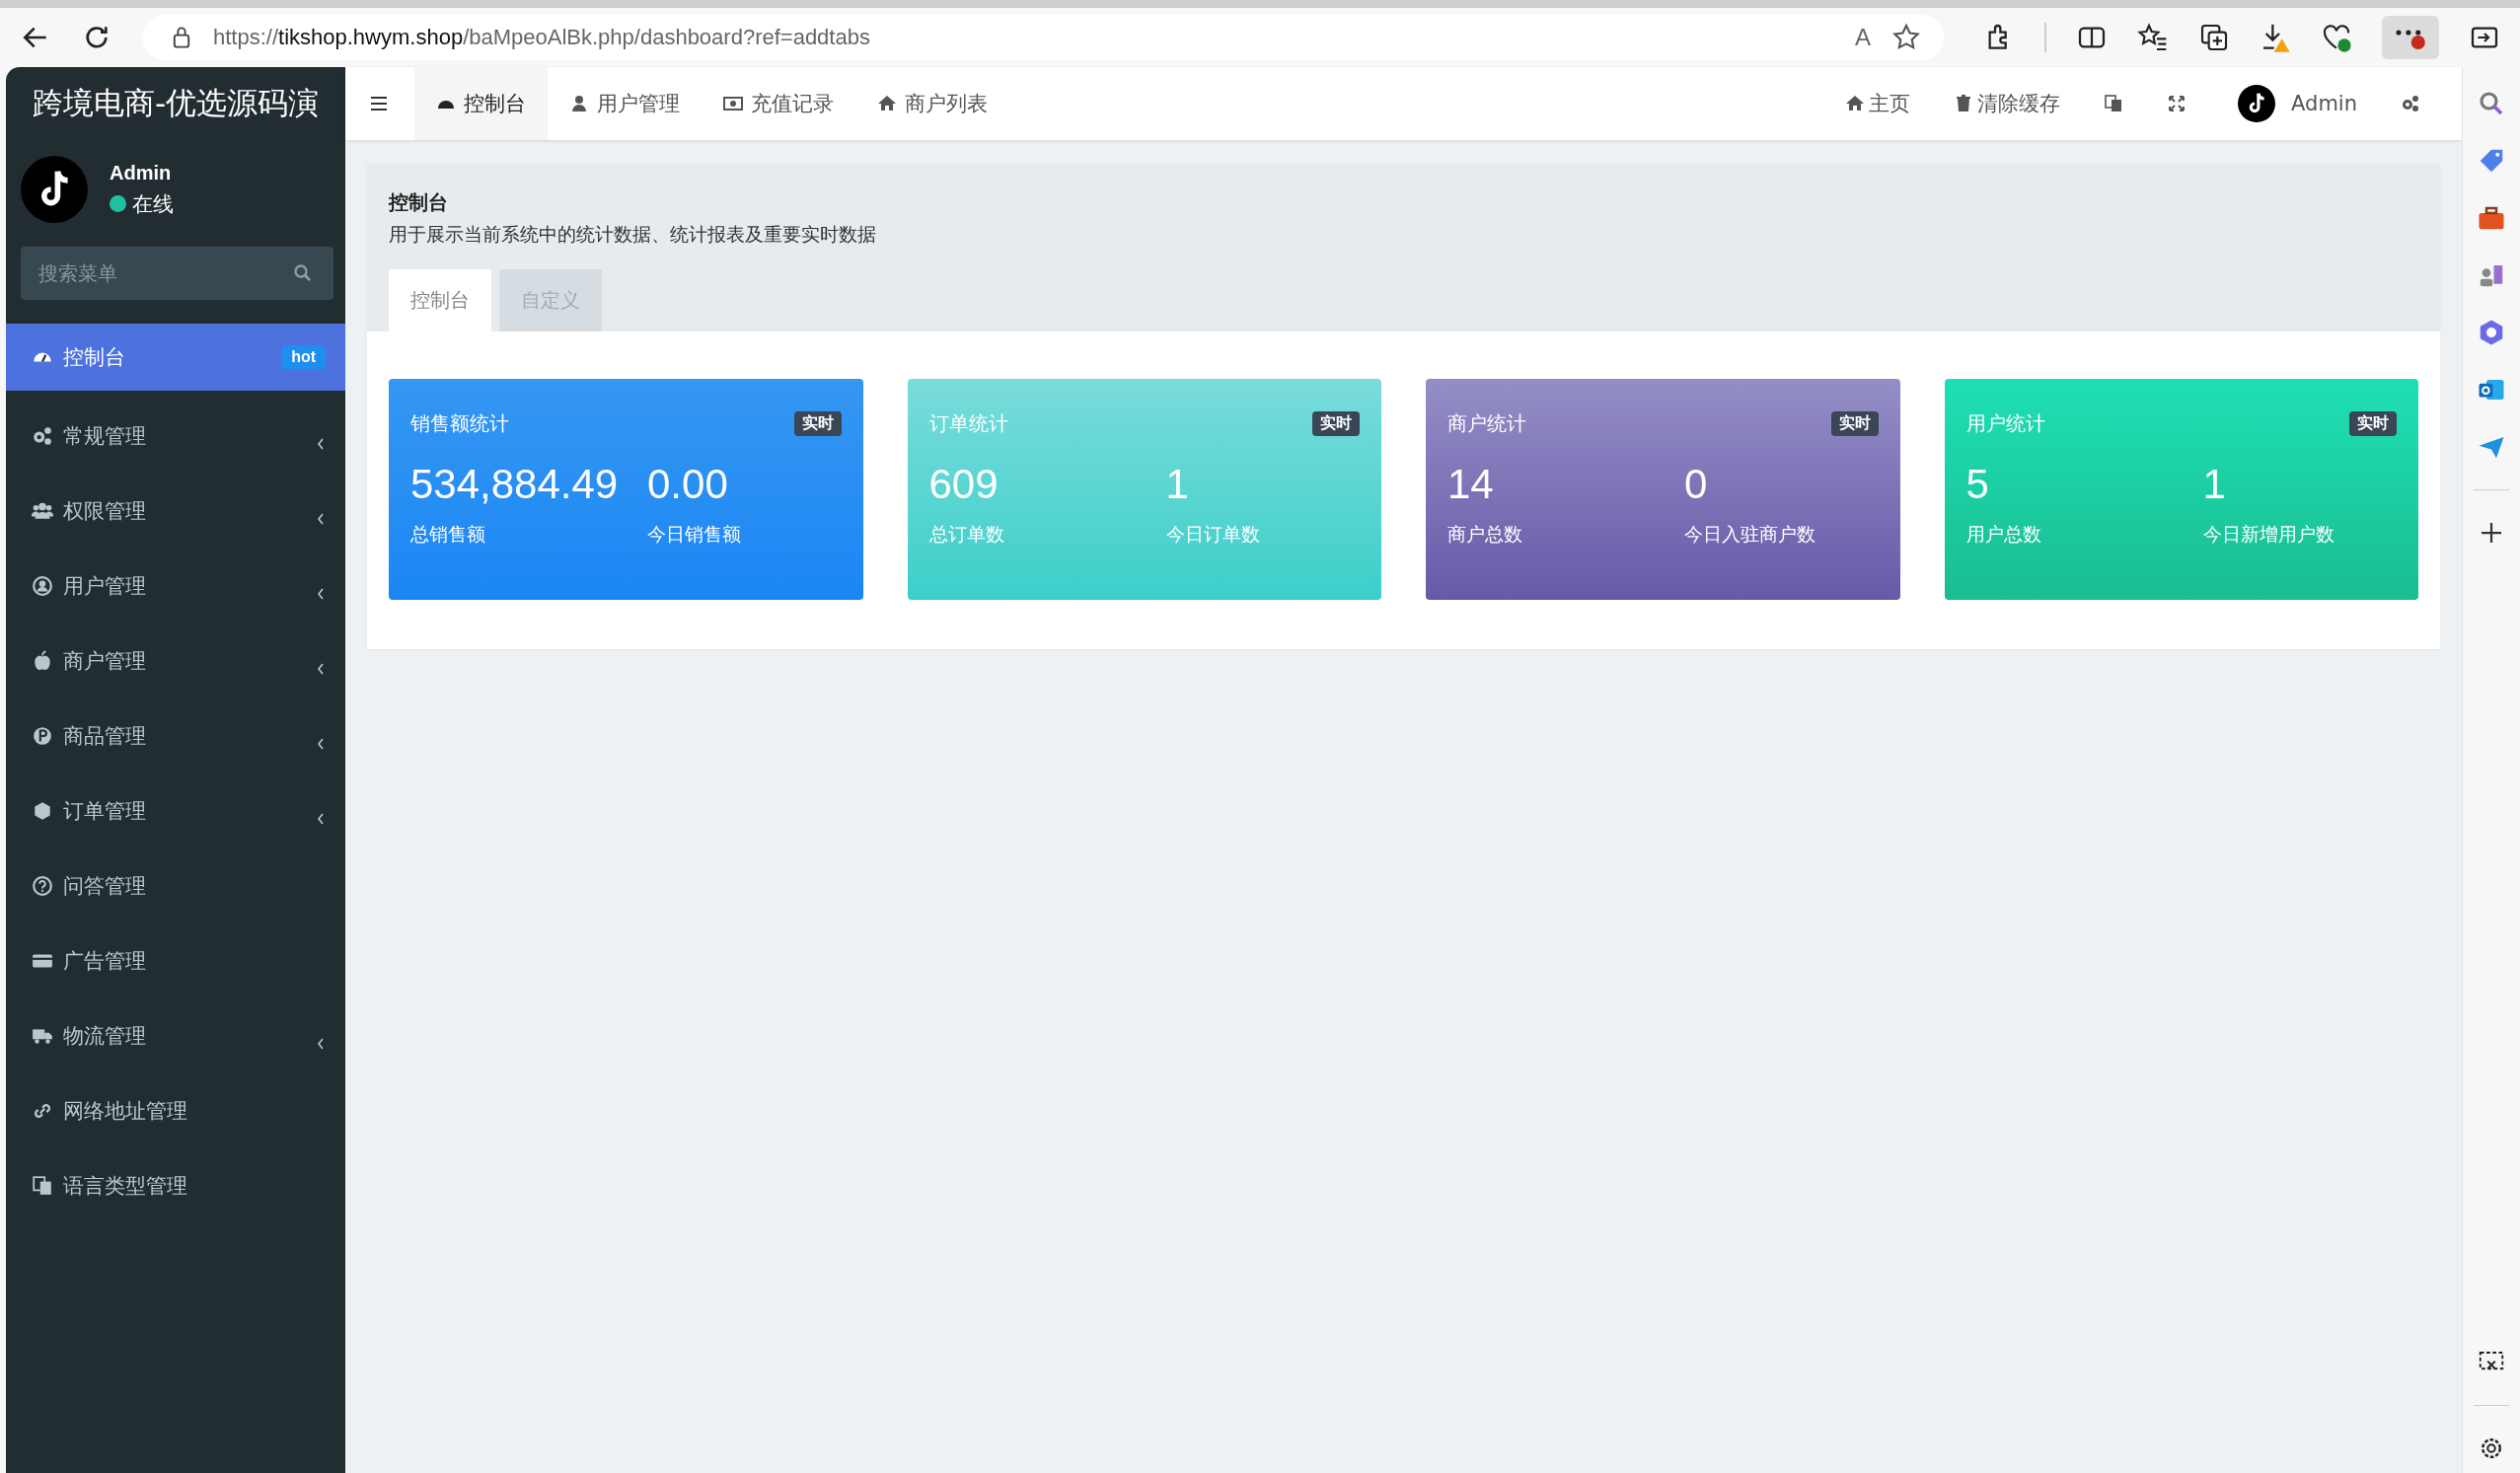 The height and width of the screenshot is (1473, 2520). Describe the element at coordinates (2177, 103) in the screenshot. I see `fullscreen-icon` at that location.